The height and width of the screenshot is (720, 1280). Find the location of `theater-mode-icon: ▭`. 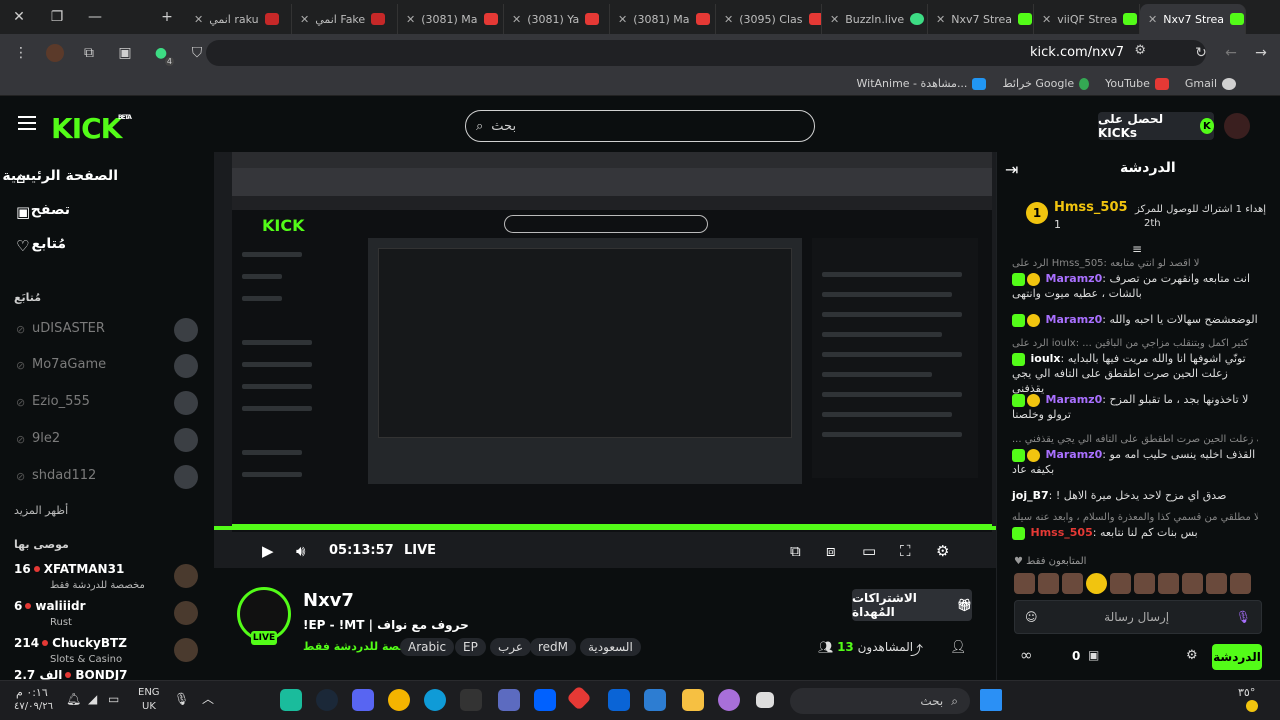

theater-mode-icon: ▭ is located at coordinates (869, 551).